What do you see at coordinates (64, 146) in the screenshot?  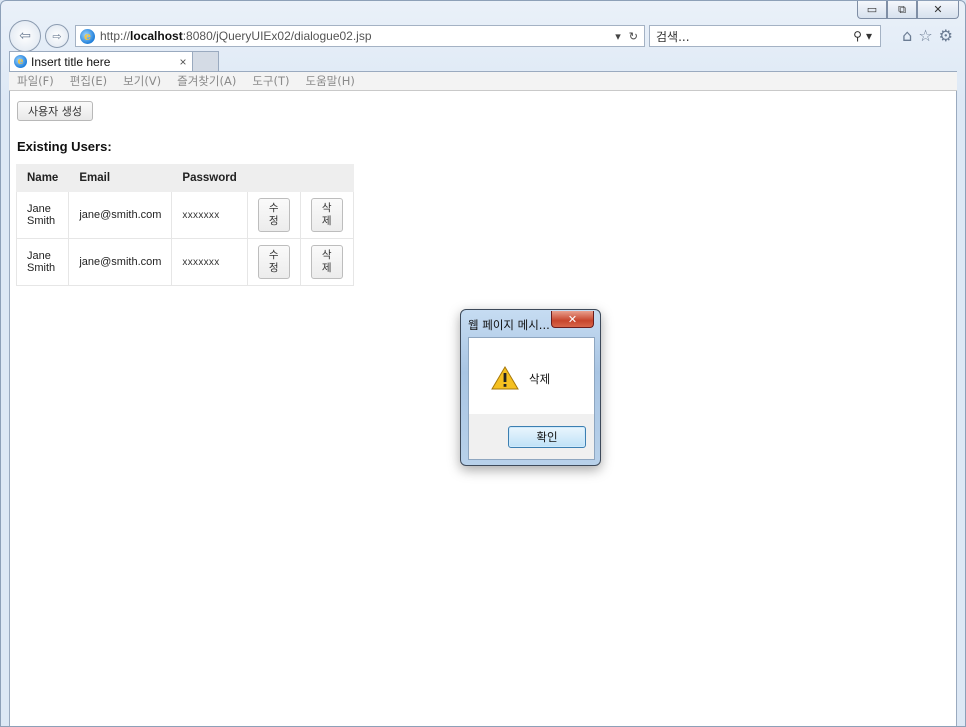 I see `page-heading: Existing Users:` at bounding box center [64, 146].